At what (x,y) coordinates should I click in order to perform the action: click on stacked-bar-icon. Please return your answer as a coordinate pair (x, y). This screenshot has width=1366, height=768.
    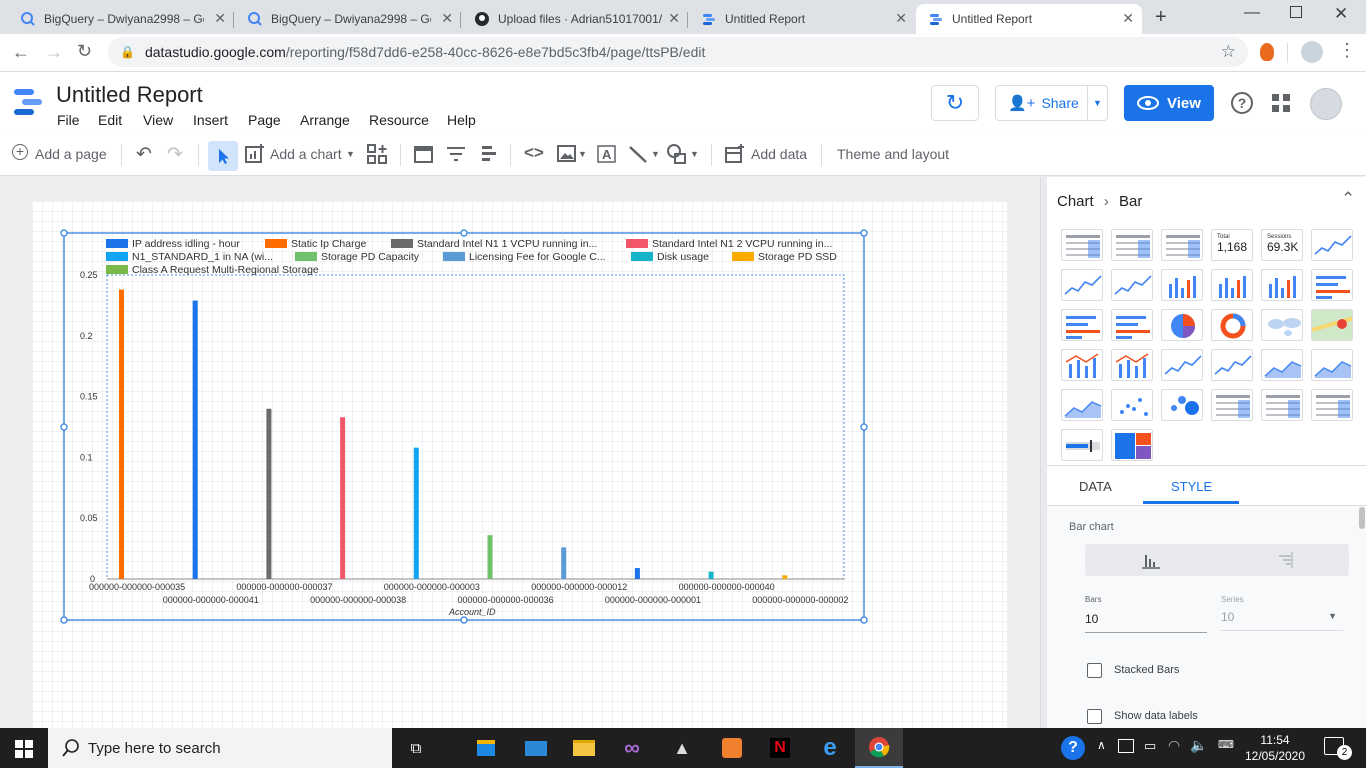
    Looking at the image, I should click on (1082, 325).